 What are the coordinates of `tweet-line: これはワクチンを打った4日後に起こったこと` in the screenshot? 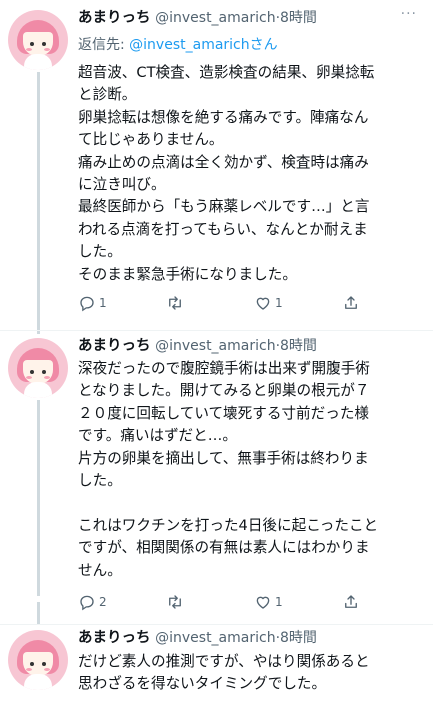 It's located at (228, 525).